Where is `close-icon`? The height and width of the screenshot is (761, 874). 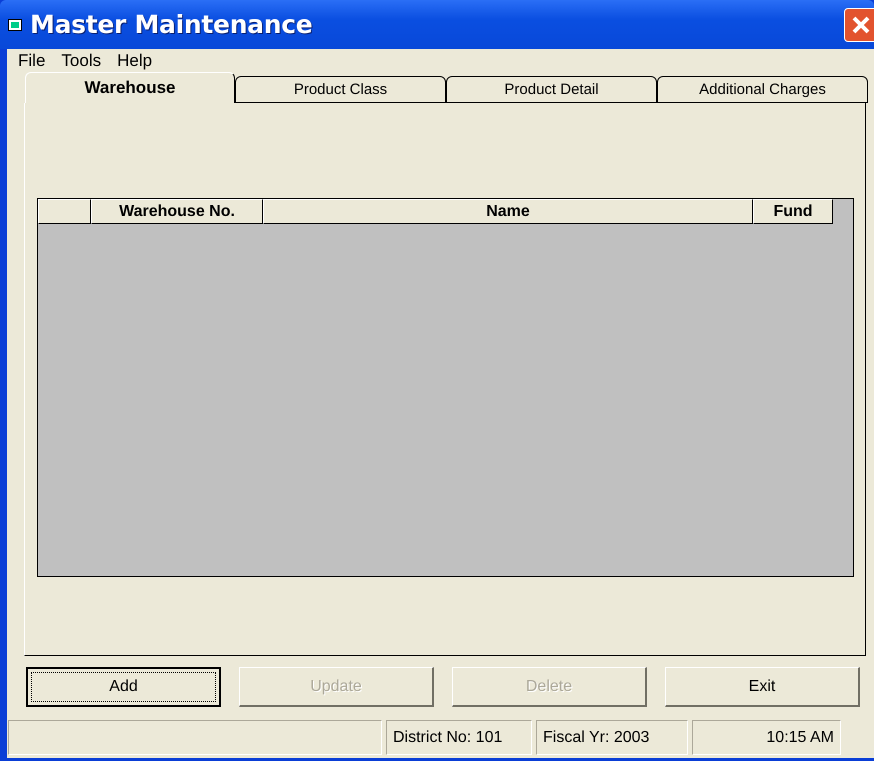 close-icon is located at coordinates (861, 25).